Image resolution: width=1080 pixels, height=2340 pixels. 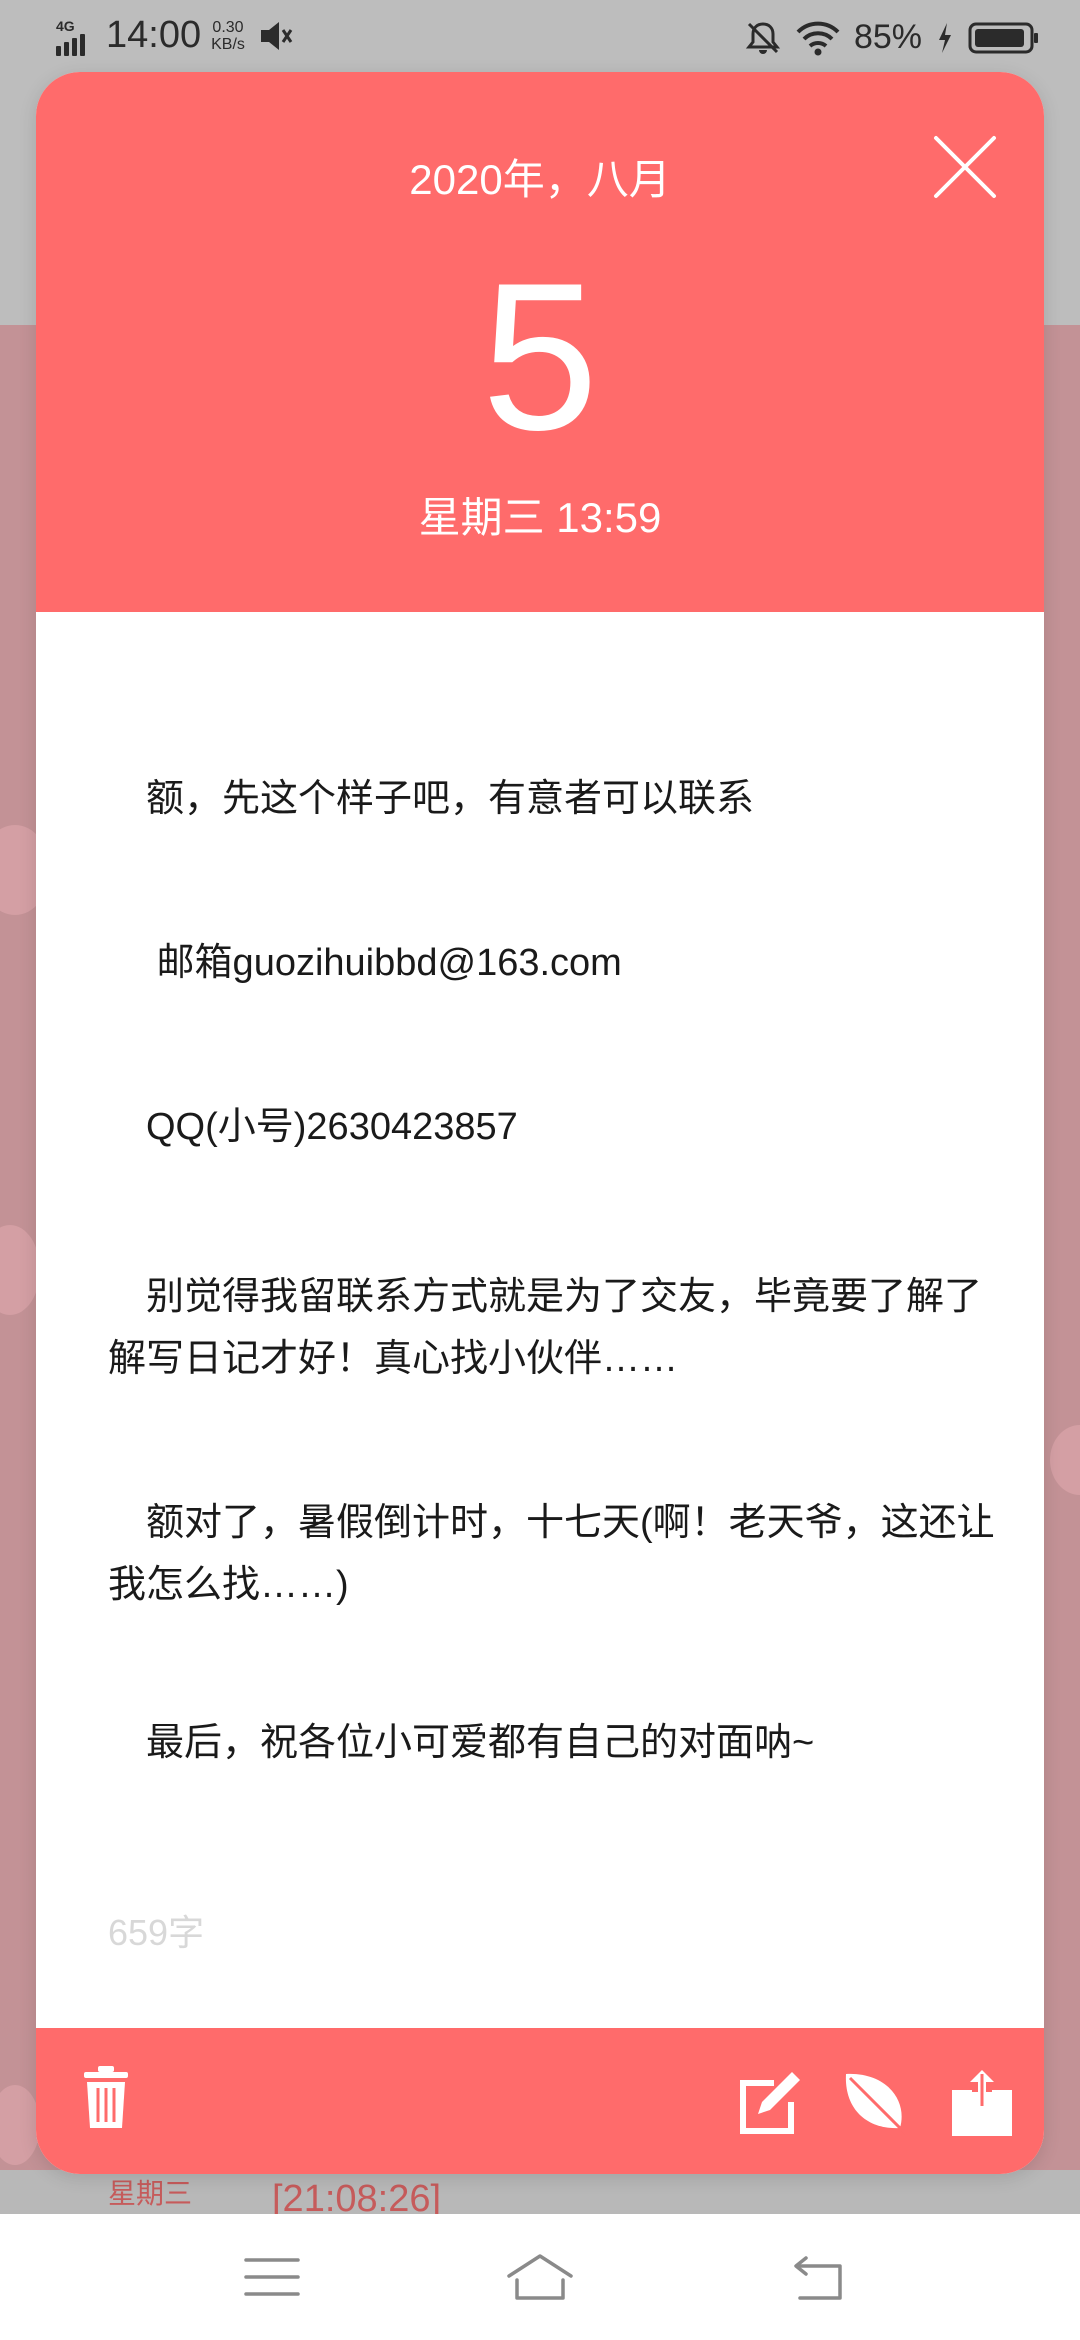 What do you see at coordinates (431, 799) in the screenshot?
I see `paragraph: 额，先这个样子吧，有意者可以联系` at bounding box center [431, 799].